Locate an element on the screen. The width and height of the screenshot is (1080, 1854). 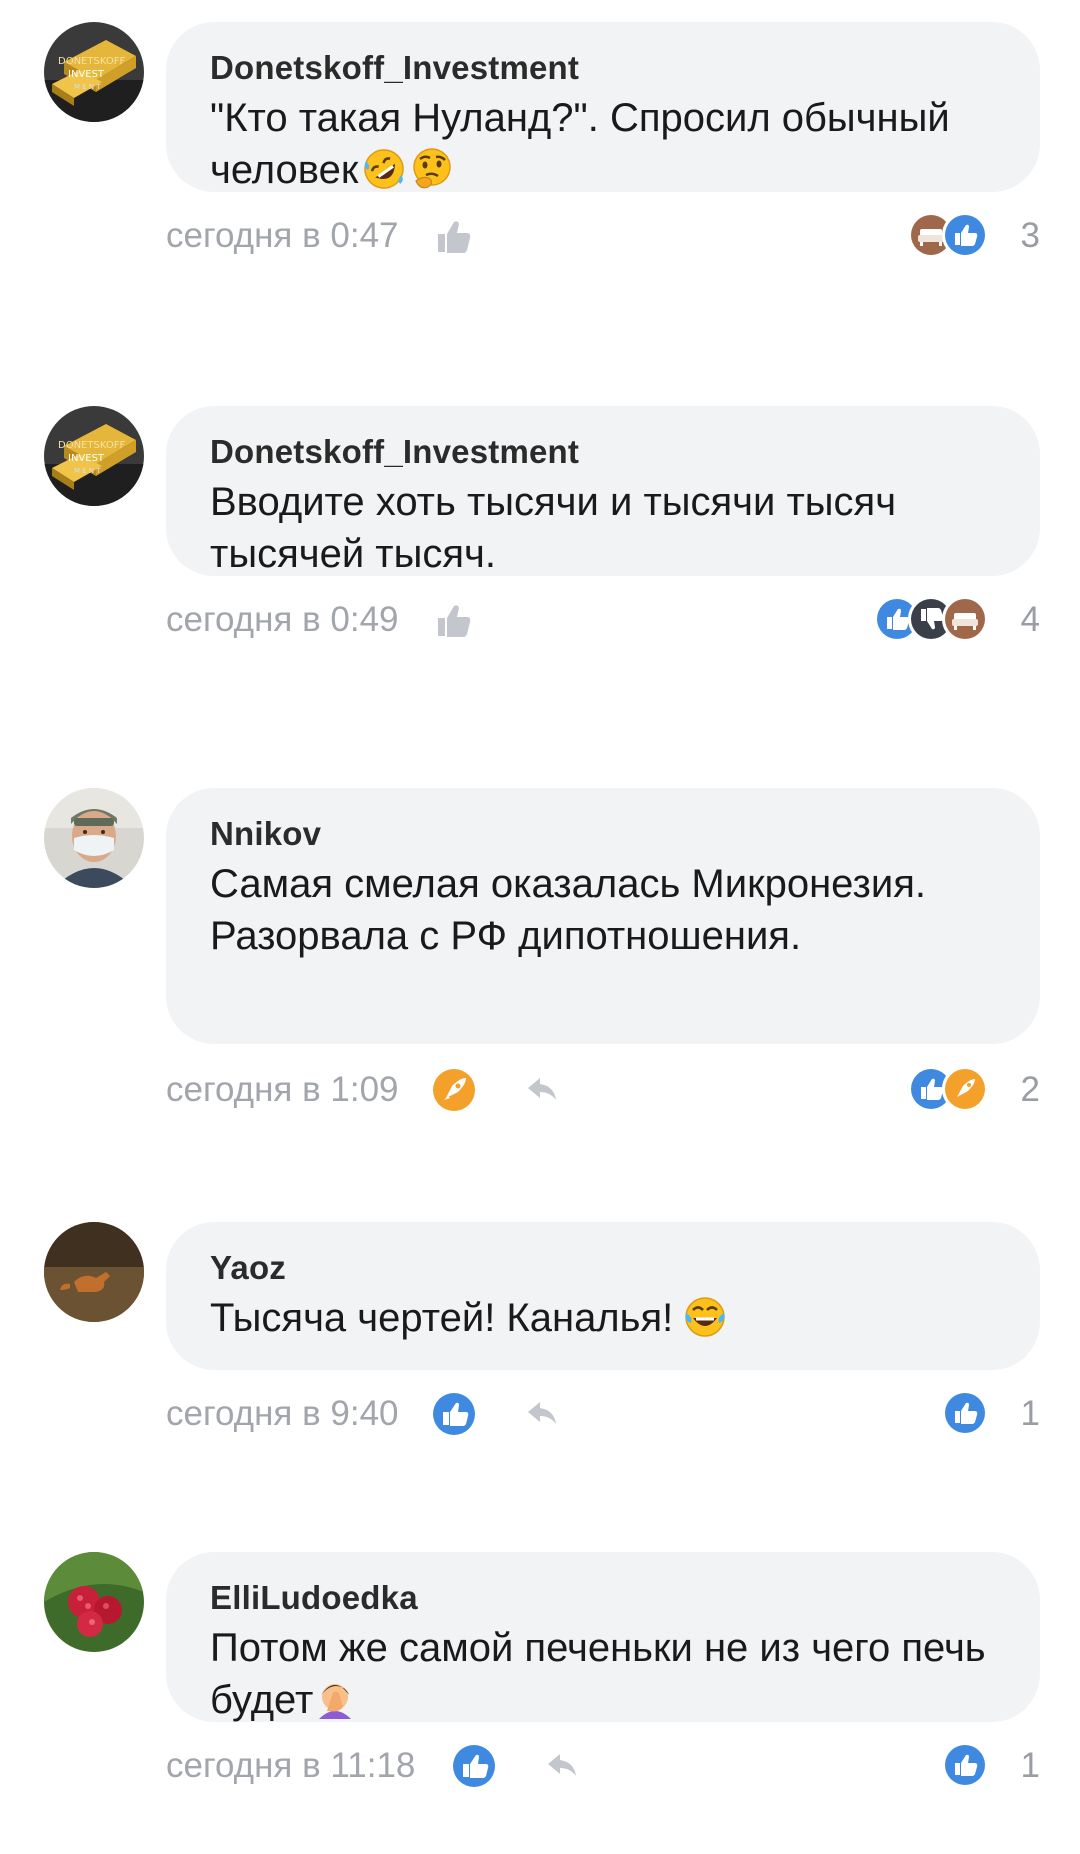
masked-man-avatar is located at coordinates (94, 838).